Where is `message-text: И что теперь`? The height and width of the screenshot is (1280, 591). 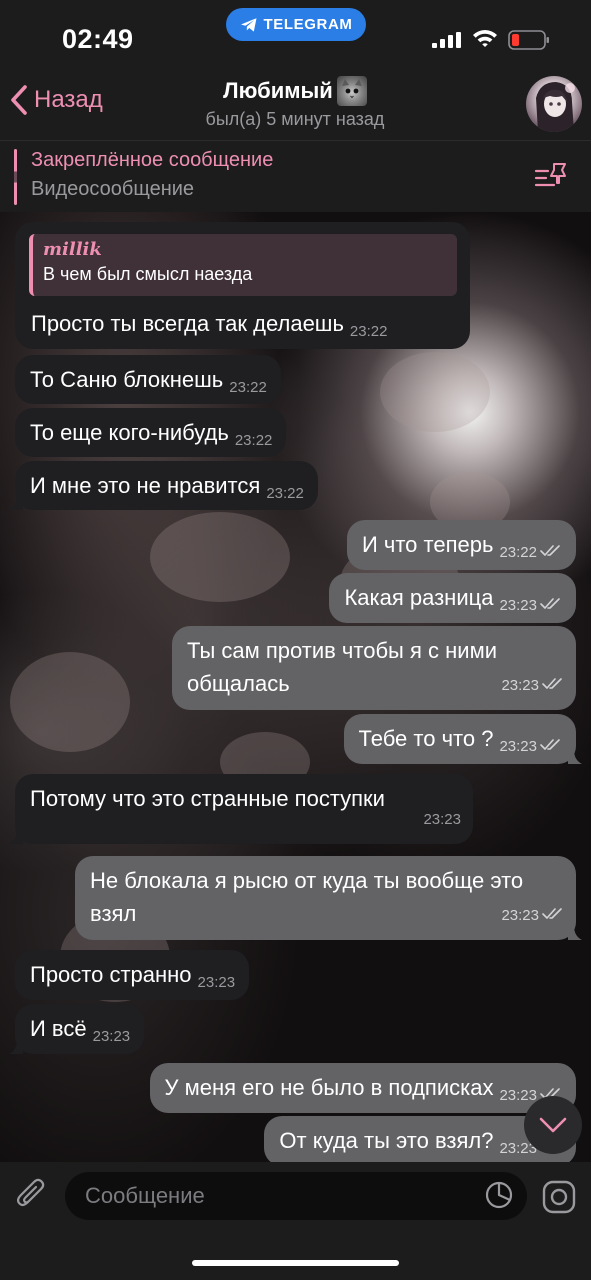 message-text: И что теперь is located at coordinates (427, 544).